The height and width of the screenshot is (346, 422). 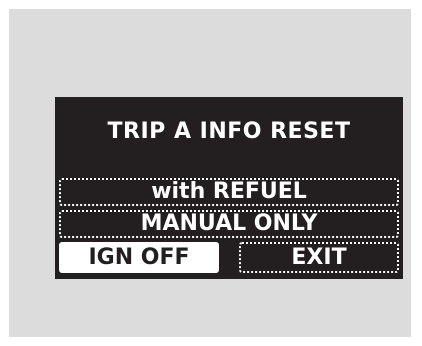 What do you see at coordinates (319, 257) in the screenshot?
I see `option-exit: EXIT` at bounding box center [319, 257].